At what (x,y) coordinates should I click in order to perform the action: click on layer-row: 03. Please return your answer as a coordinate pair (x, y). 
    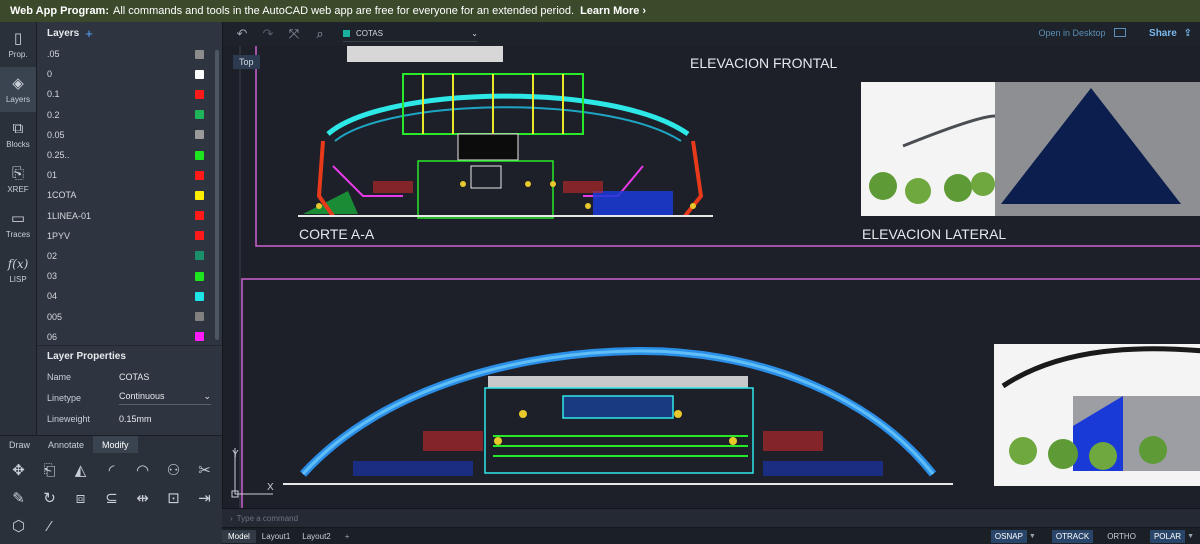
    Looking at the image, I should click on (129, 276).